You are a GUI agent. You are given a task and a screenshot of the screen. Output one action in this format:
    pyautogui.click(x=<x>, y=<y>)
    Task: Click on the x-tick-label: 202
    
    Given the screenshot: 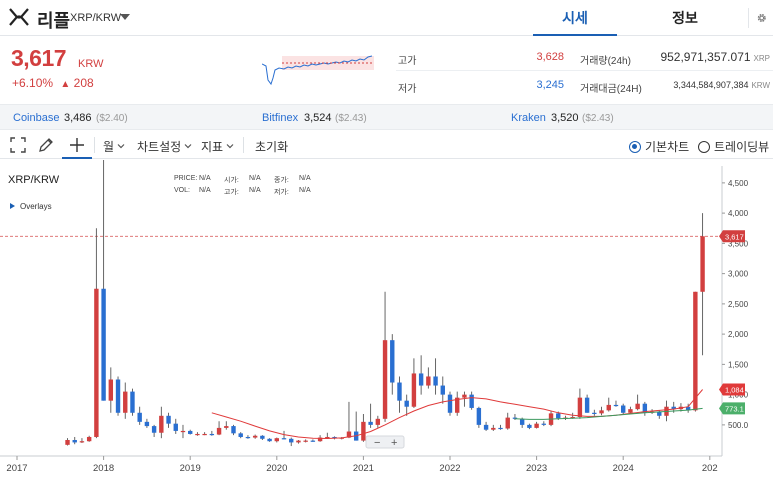 What is the action you would take?
    pyautogui.click(x=710, y=468)
    